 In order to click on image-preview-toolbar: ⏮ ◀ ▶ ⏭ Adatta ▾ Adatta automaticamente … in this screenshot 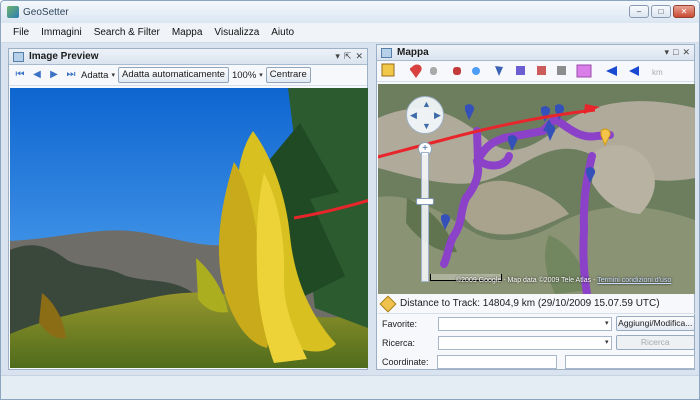, I will do `click(188, 75)`.